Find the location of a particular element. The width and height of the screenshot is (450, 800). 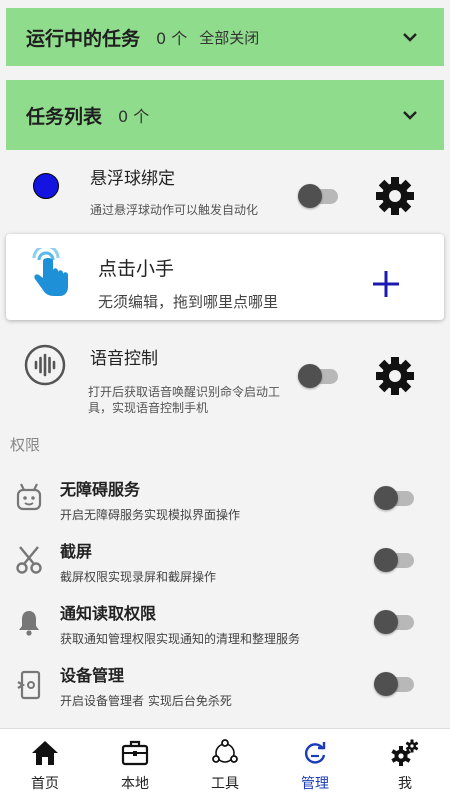

screenshot-toggle is located at coordinates (394, 560).